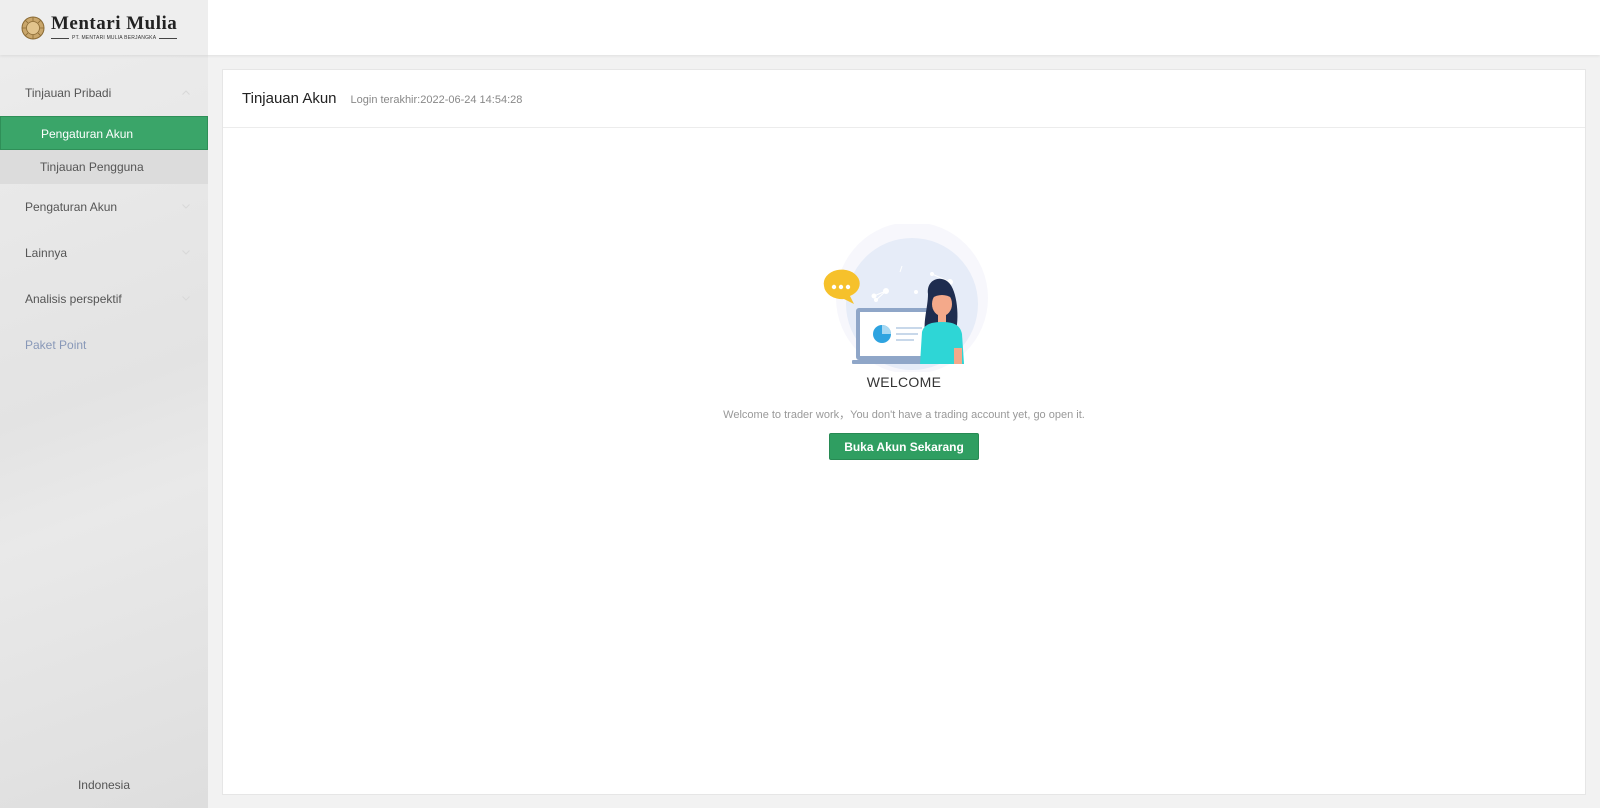 Image resolution: width=1600 pixels, height=808 pixels. I want to click on sidebar-subitem-tinjauan-pengguna: Tinjauan Pengguna, so click(104, 167).